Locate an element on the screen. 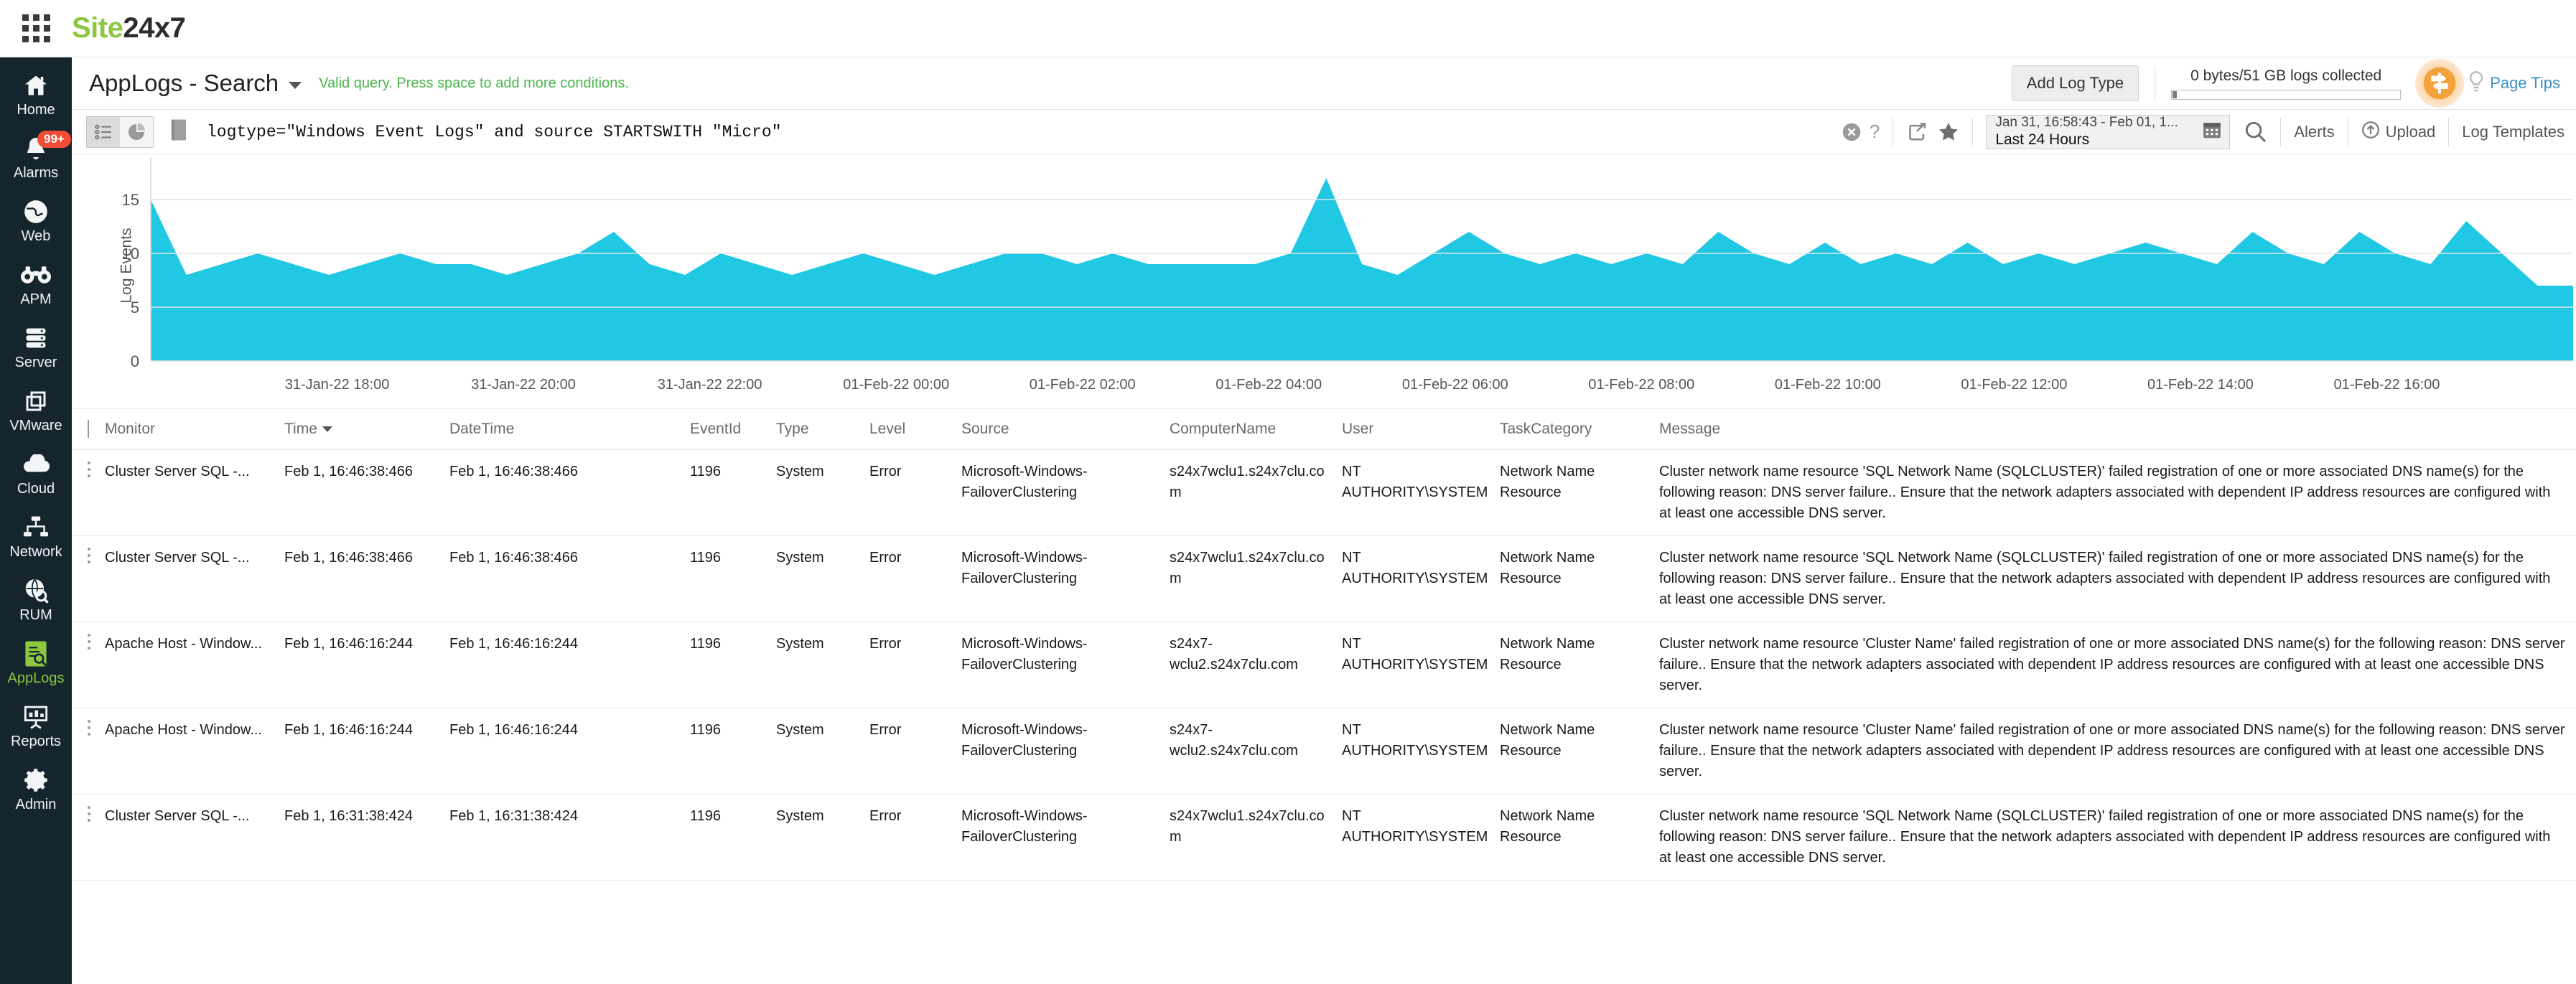 The width and height of the screenshot is (2576, 984). cell-taskcategory-value: Network Name Resource is located at coordinates (1547, 482).